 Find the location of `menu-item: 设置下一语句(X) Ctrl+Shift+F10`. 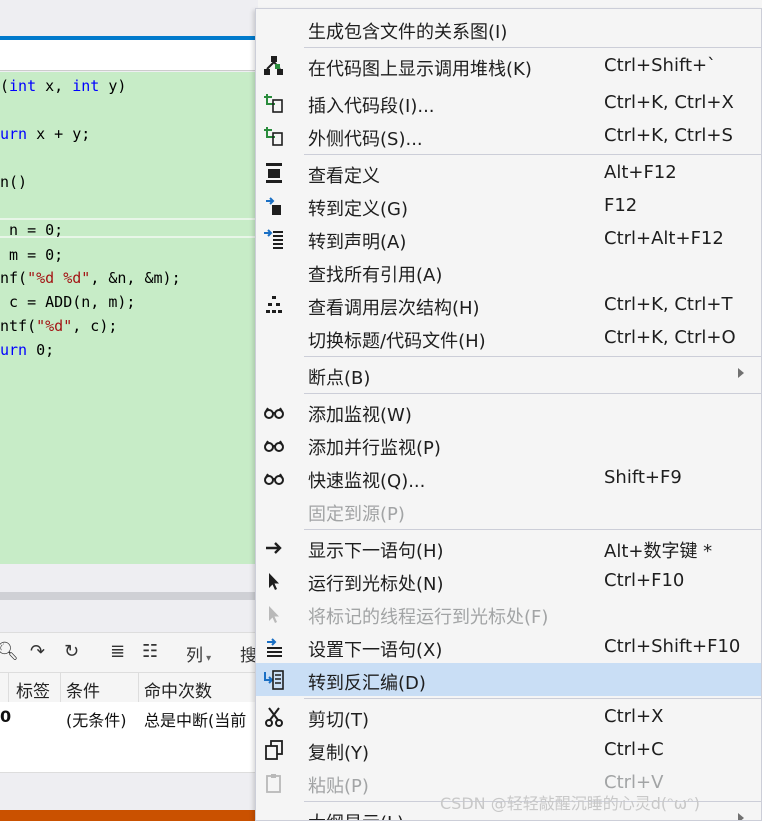

menu-item: 设置下一语句(X) Ctrl+Shift+F10 is located at coordinates (508, 646).